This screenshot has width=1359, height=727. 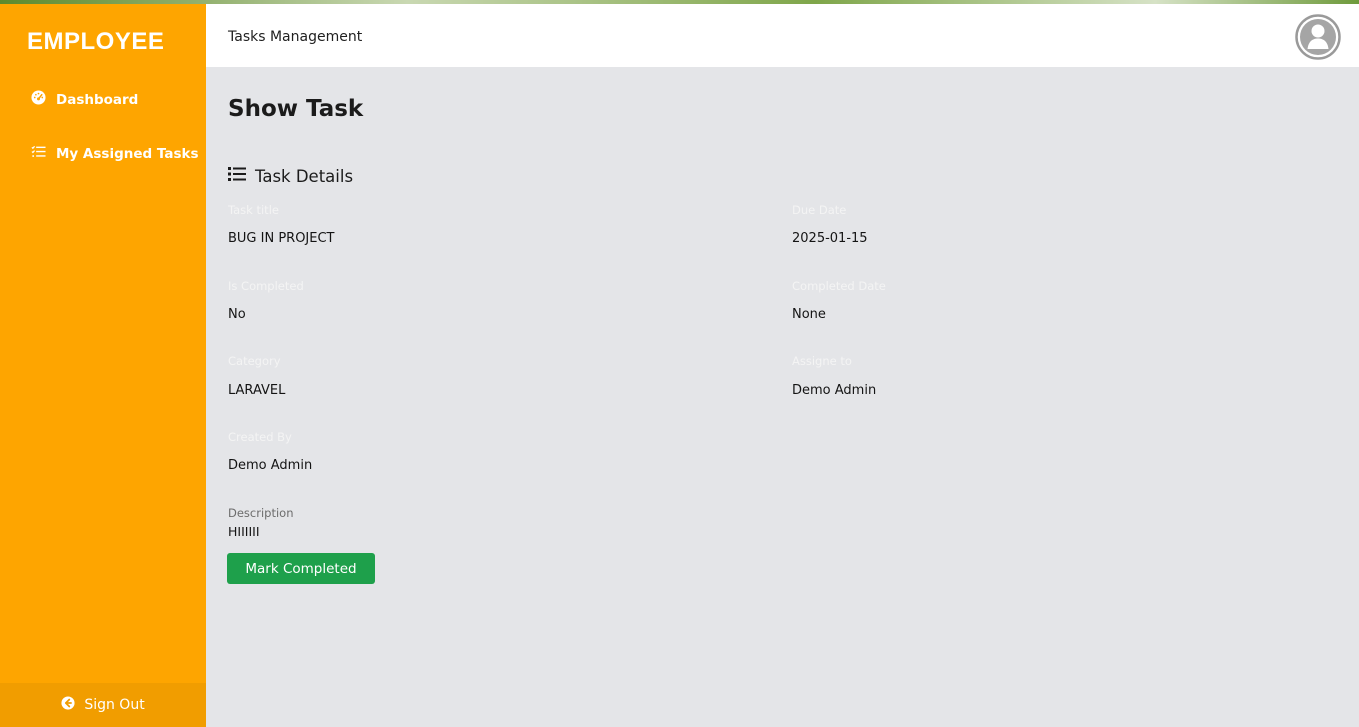 What do you see at coordinates (839, 286) in the screenshot?
I see `completed-date-label: Completed Date` at bounding box center [839, 286].